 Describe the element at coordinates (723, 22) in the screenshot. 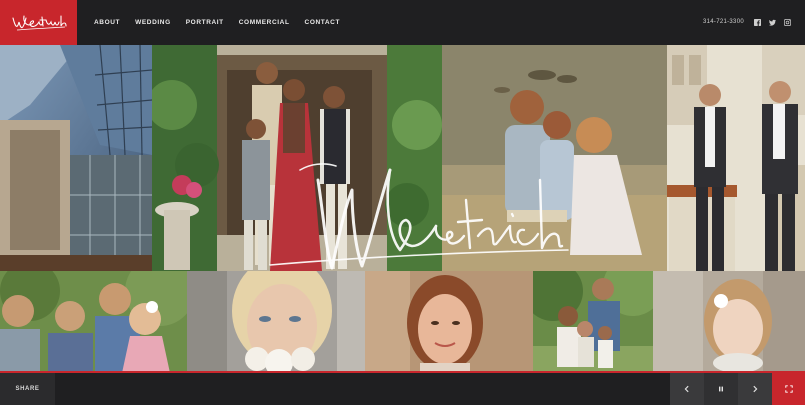

I see `phone-number: 314-721-3300` at that location.